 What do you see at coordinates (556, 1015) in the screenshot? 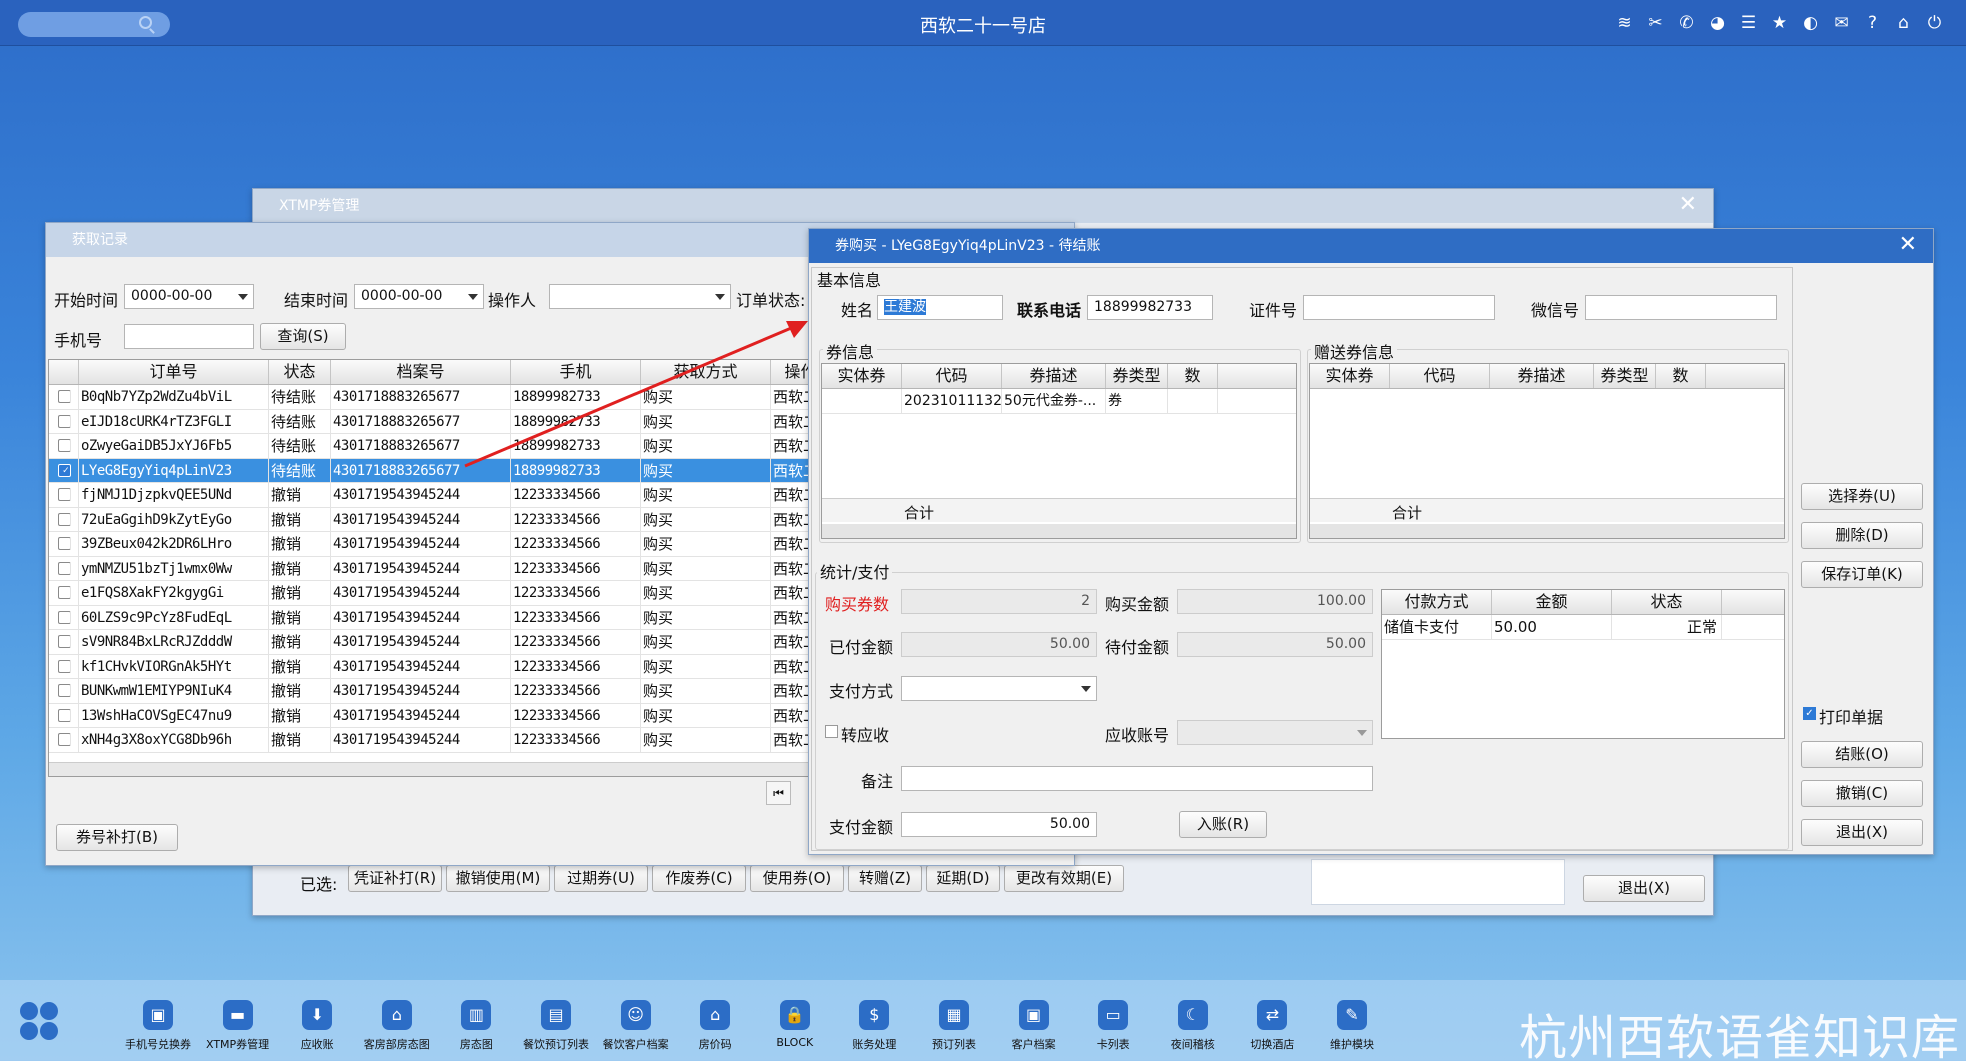
I see `list-icon: ▤` at bounding box center [556, 1015].